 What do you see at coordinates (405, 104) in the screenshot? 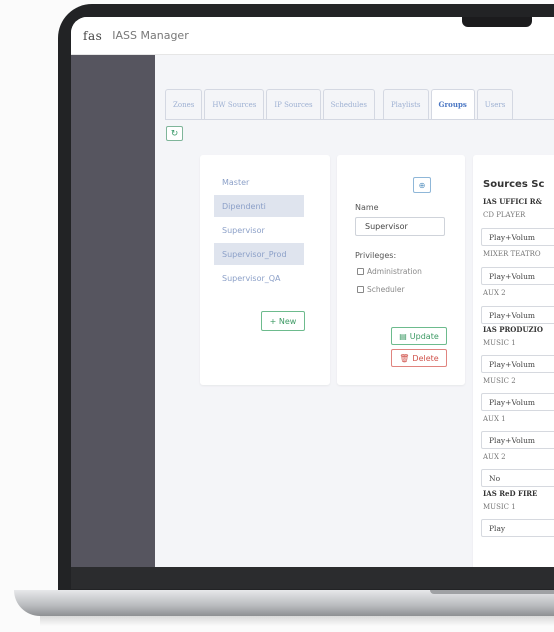
I see `tab-playlists: Playlists` at bounding box center [405, 104].